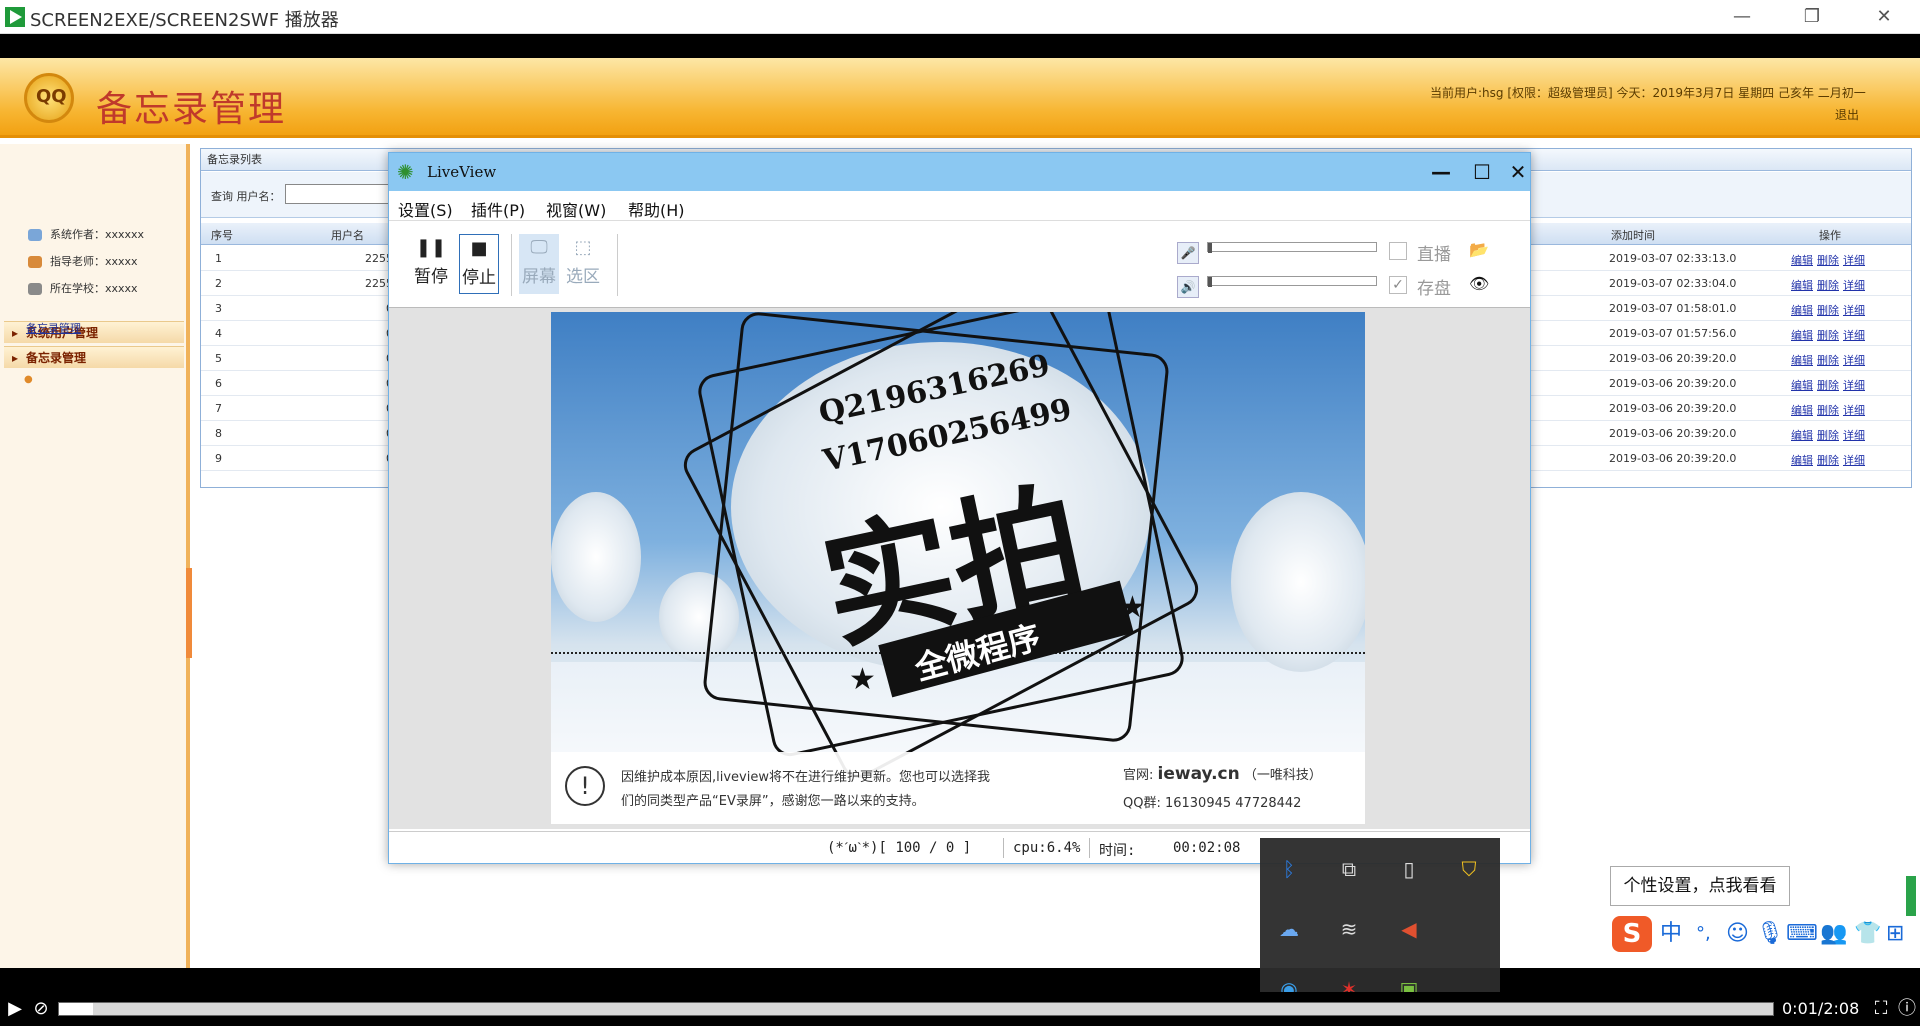  What do you see at coordinates (41, 1009) in the screenshot?
I see `stop-icon: ⊘` at bounding box center [41, 1009].